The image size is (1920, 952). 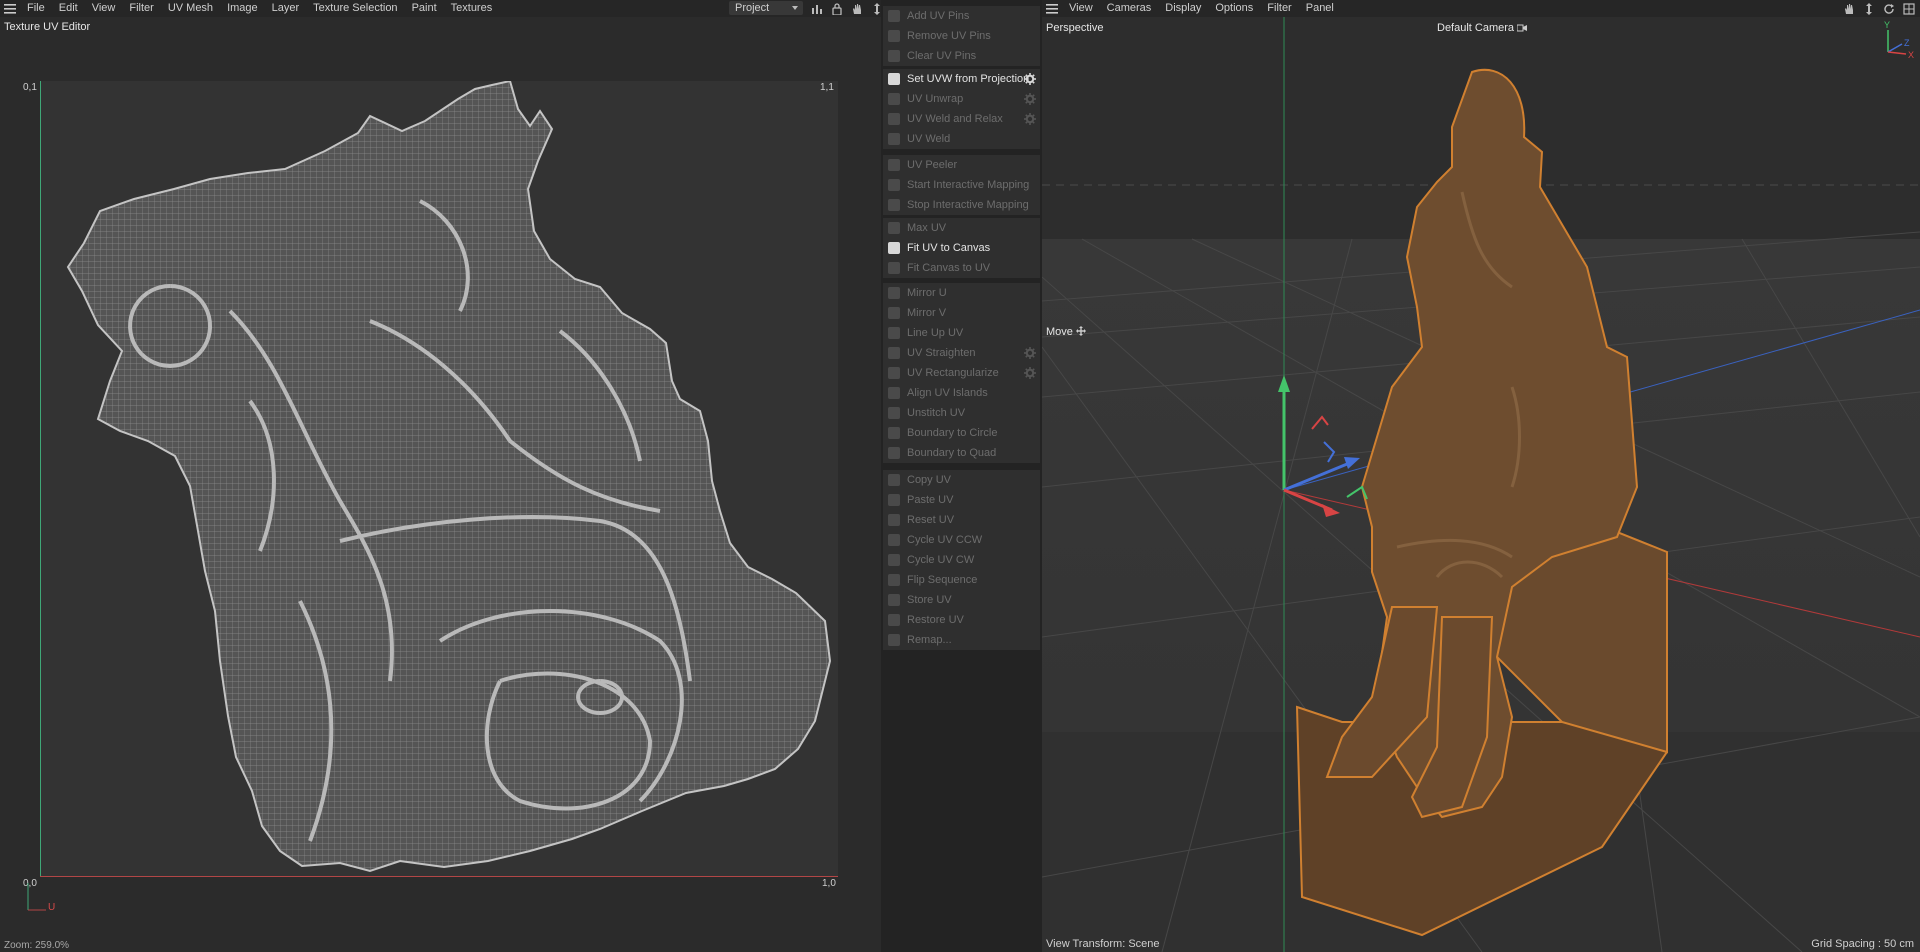 What do you see at coordinates (52, 907) in the screenshot?
I see `axis-u-label: U` at bounding box center [52, 907].